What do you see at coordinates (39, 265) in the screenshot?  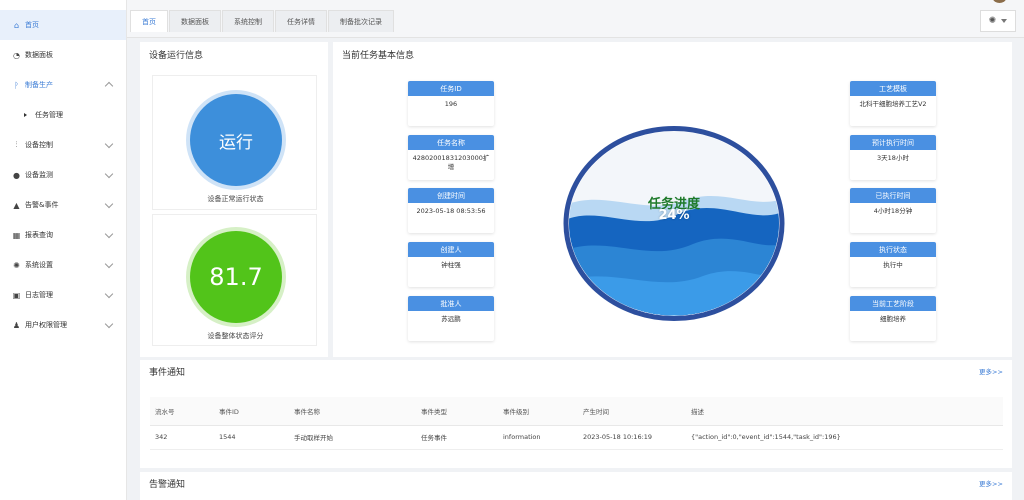 I see `sidebar-item-label: 系统设置` at bounding box center [39, 265].